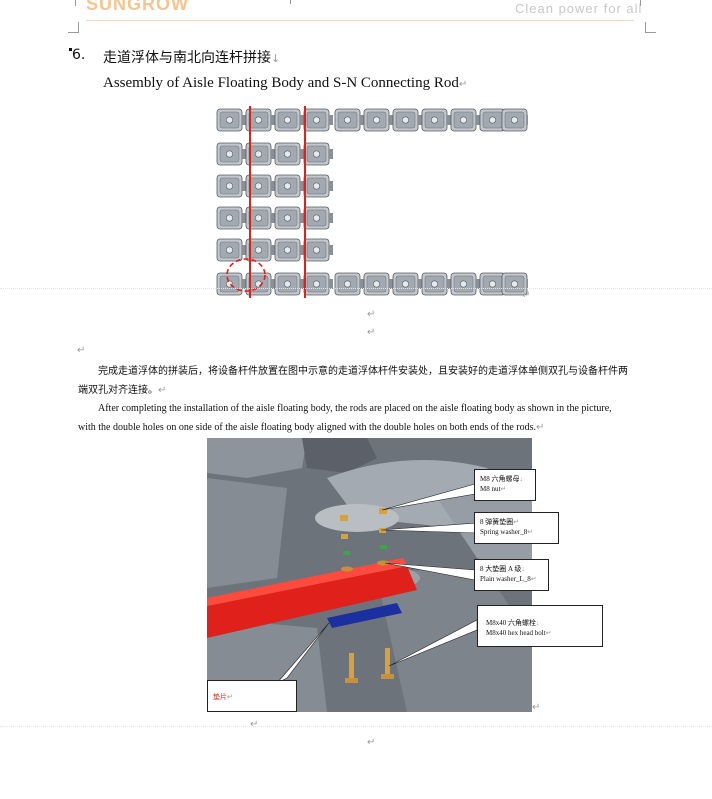 This screenshot has width=712, height=799. Describe the element at coordinates (137, 7) in the screenshot. I see `company-logo: SUNGROW` at that location.